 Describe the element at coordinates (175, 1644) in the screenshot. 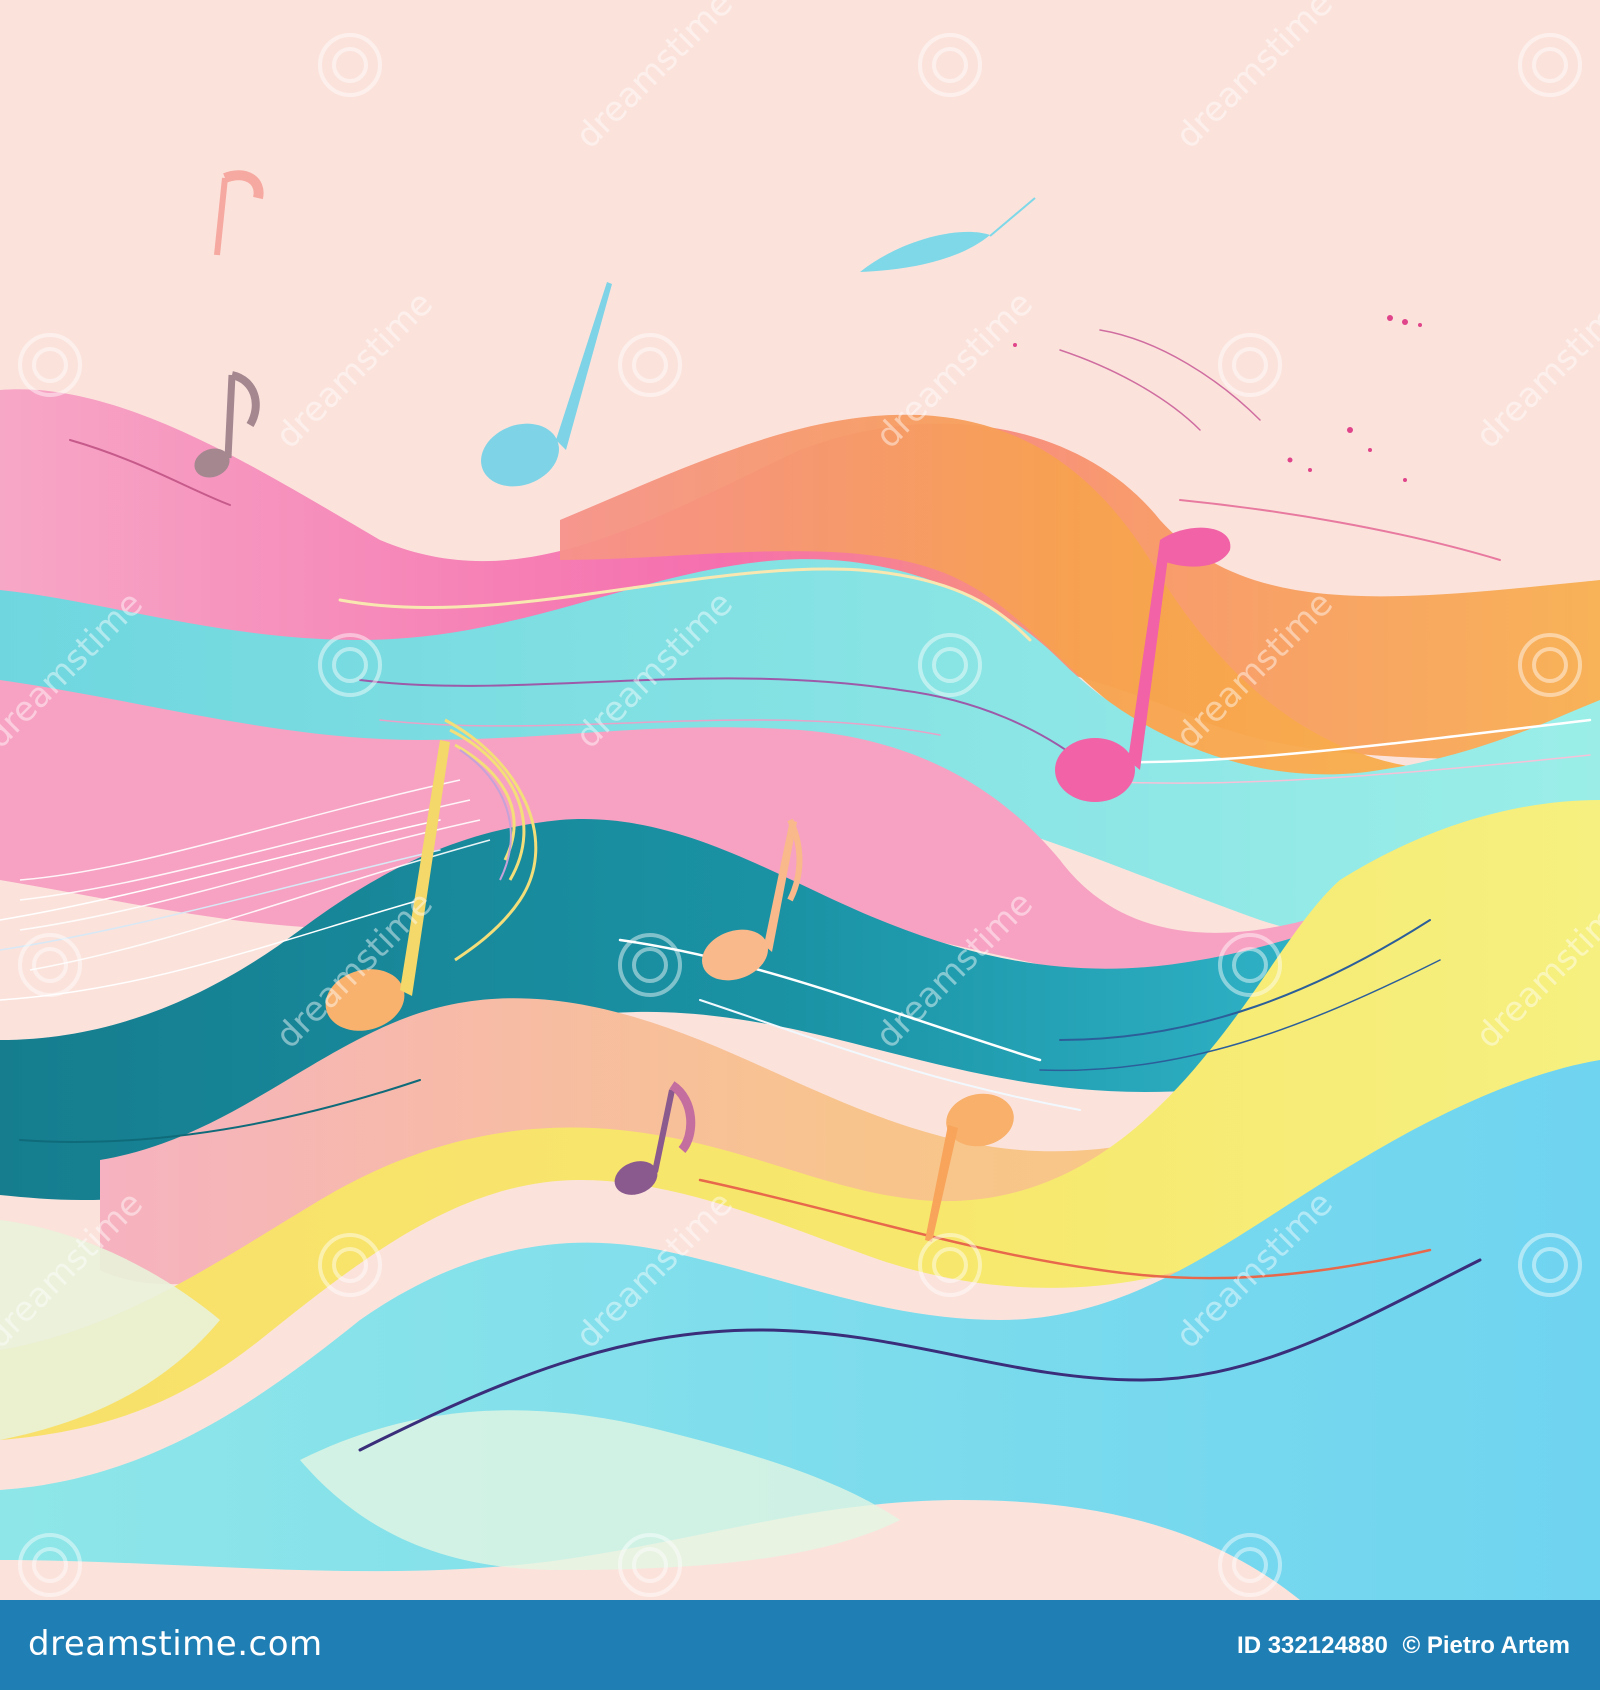

I see `brand-logo: dreamstime.com` at that location.